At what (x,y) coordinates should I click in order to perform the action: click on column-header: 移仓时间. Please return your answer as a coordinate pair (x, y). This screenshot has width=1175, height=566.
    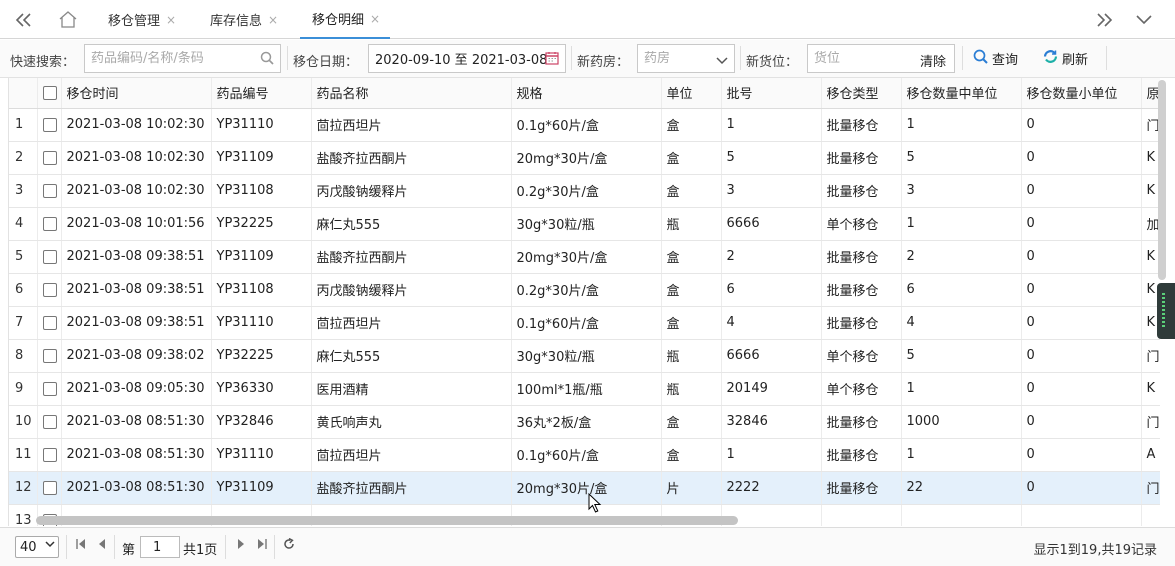
    Looking at the image, I should click on (136, 93).